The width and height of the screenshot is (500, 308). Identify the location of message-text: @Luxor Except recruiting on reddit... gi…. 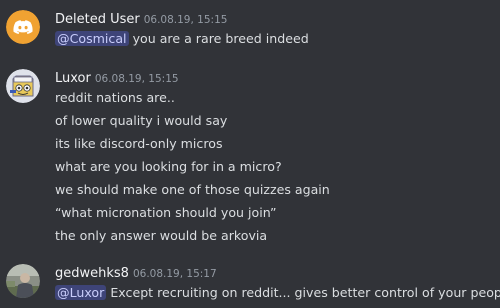
(277, 293).